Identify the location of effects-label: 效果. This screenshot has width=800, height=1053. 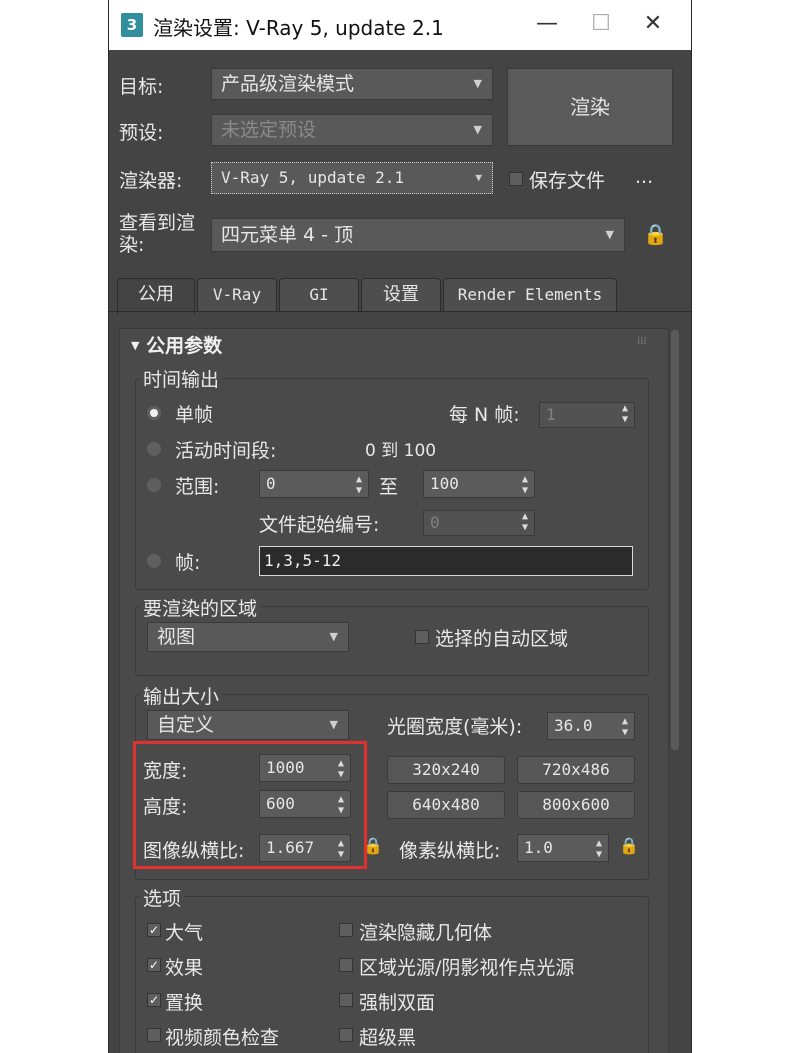
(184, 968).